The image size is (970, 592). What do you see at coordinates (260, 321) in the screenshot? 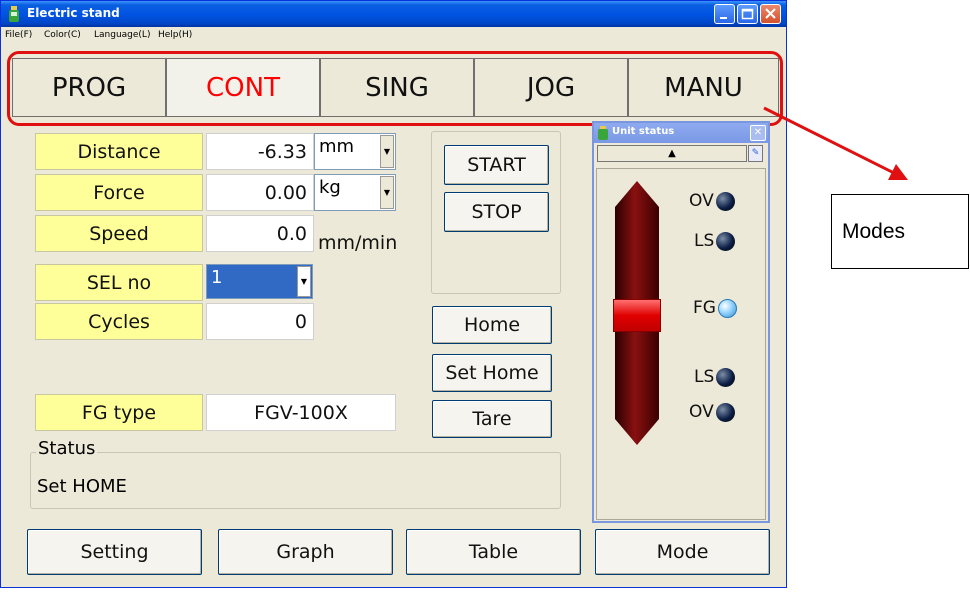
I see `cycles-value: 0` at bounding box center [260, 321].